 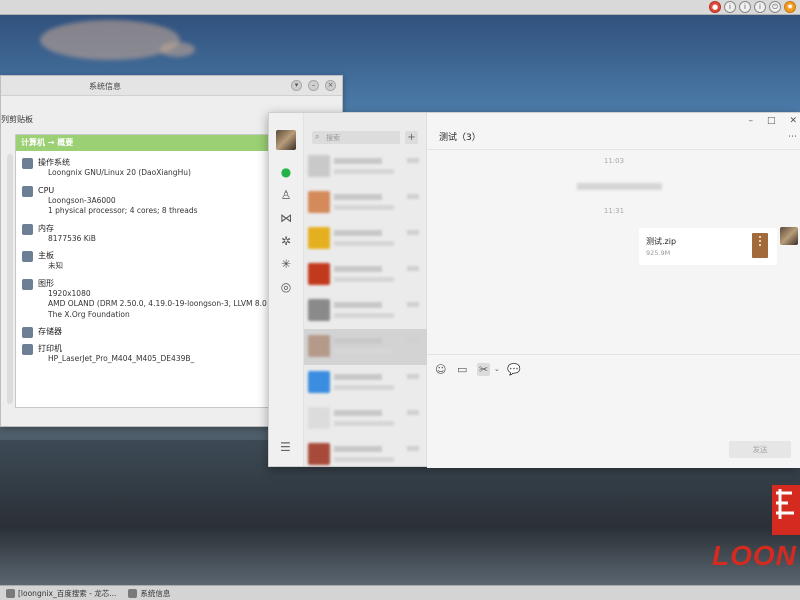 What do you see at coordinates (771, 121) in the screenshot?
I see `maximize-button: □` at bounding box center [771, 121].